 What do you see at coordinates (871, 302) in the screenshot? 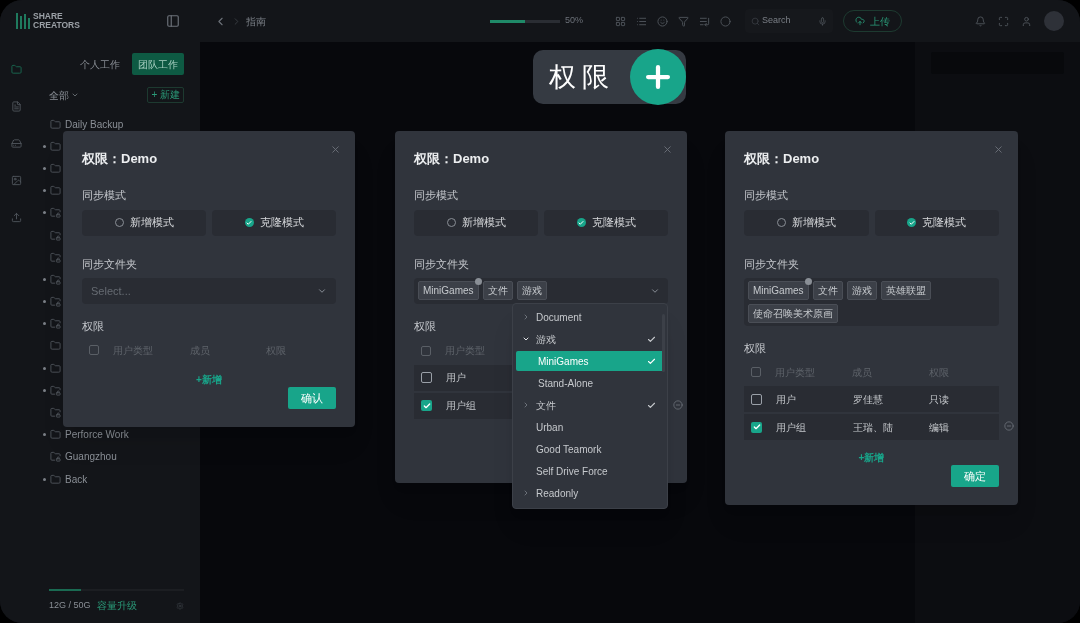
I see `folder-select: MiniGames 文件 游戏 英雄联盟 使命召唤美术原画` at bounding box center [871, 302].